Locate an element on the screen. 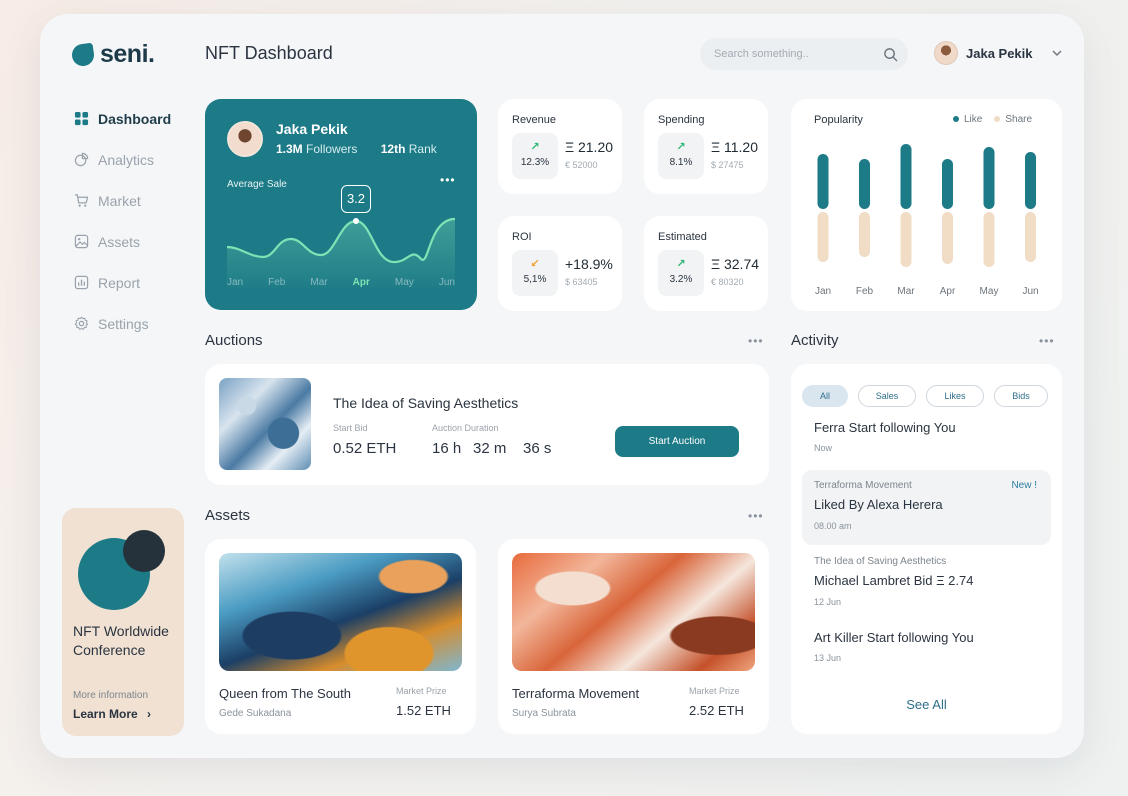 The width and height of the screenshot is (1128, 796). sidebar-item-analytics: Analytics is located at coordinates (134, 159).